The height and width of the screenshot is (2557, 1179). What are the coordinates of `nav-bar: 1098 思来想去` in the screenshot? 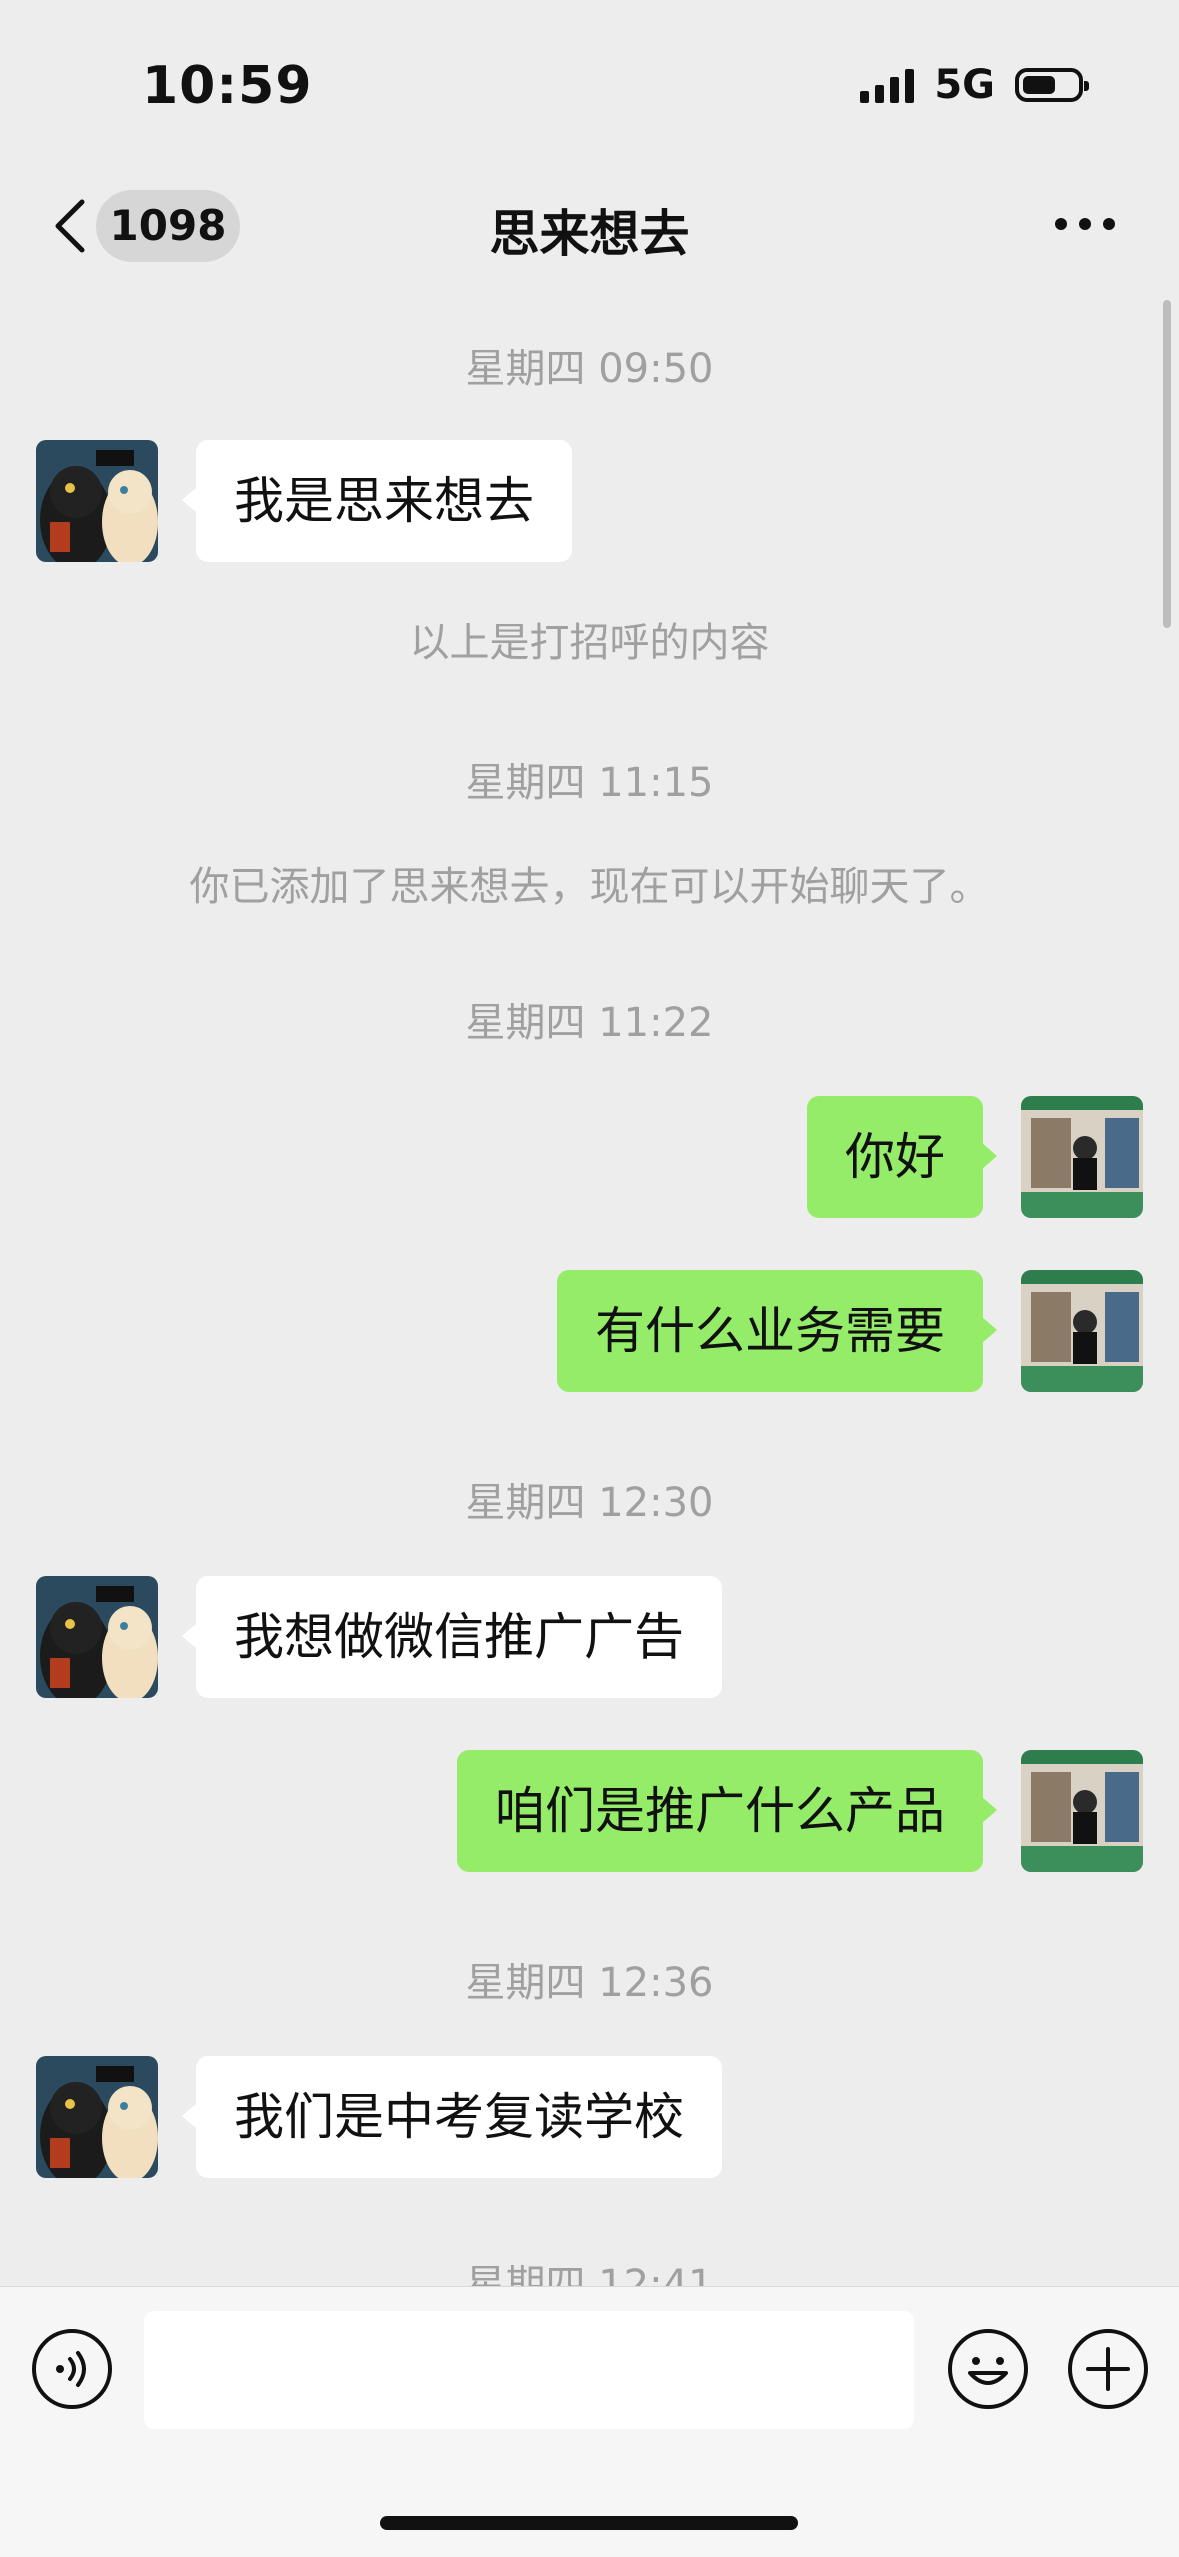 It's located at (589, 226).